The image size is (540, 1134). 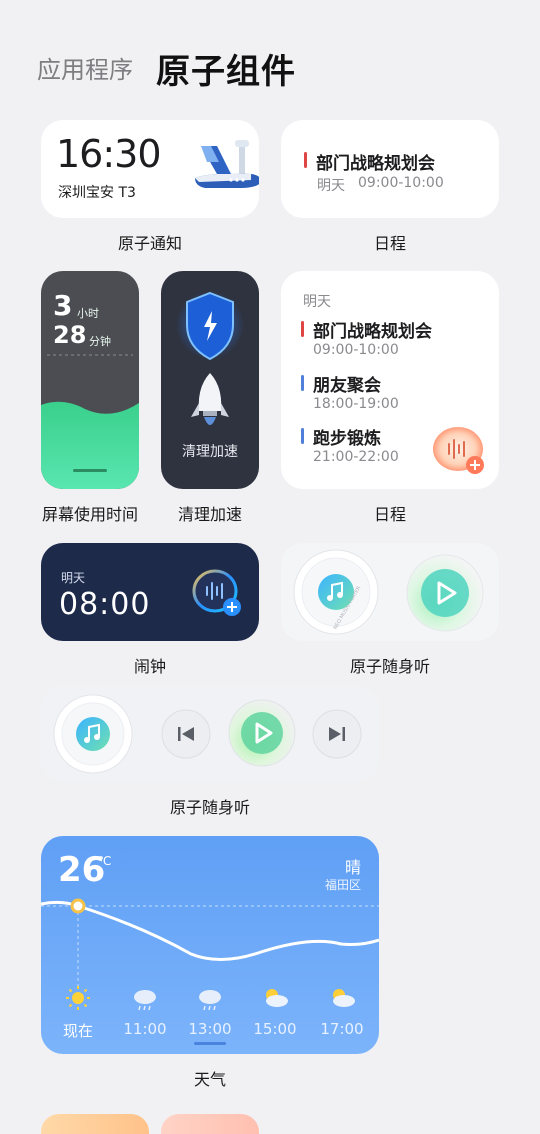 I want to click on event-2-title: 朋友聚会, so click(x=347, y=386).